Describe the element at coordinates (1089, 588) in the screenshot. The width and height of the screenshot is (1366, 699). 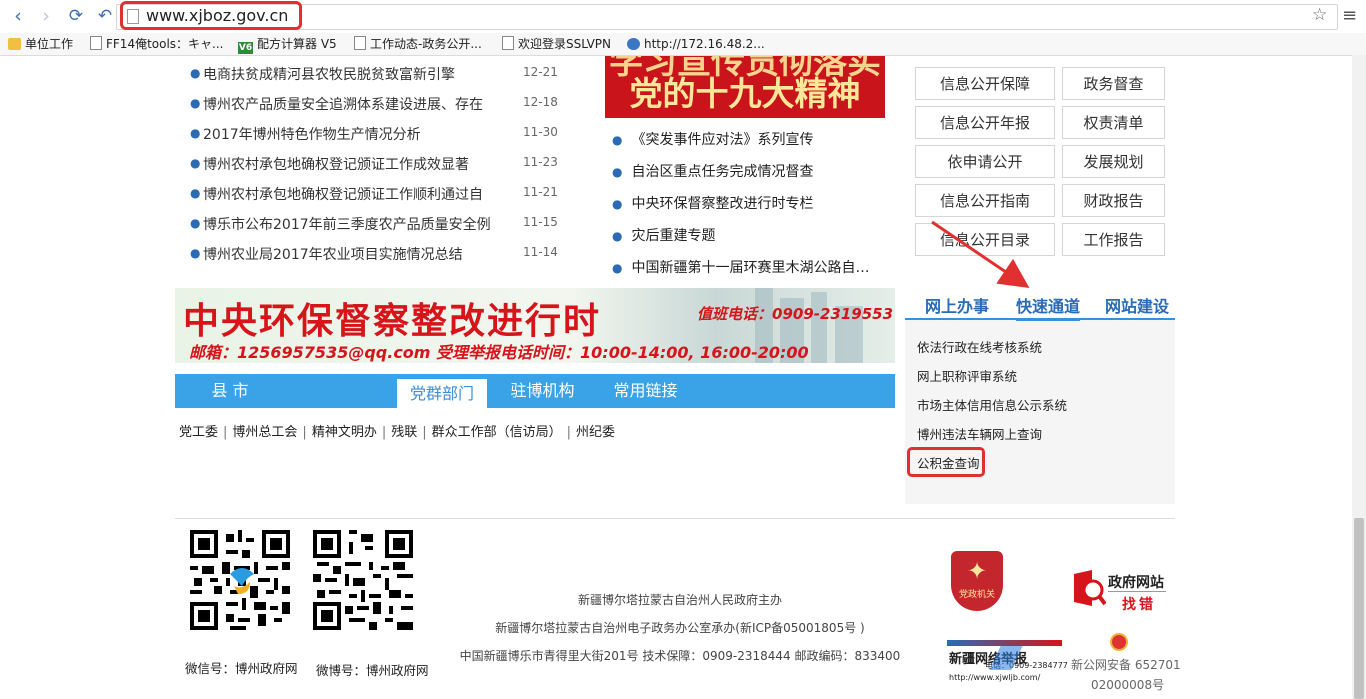
I see `gov-site-errorfind-icon` at that location.